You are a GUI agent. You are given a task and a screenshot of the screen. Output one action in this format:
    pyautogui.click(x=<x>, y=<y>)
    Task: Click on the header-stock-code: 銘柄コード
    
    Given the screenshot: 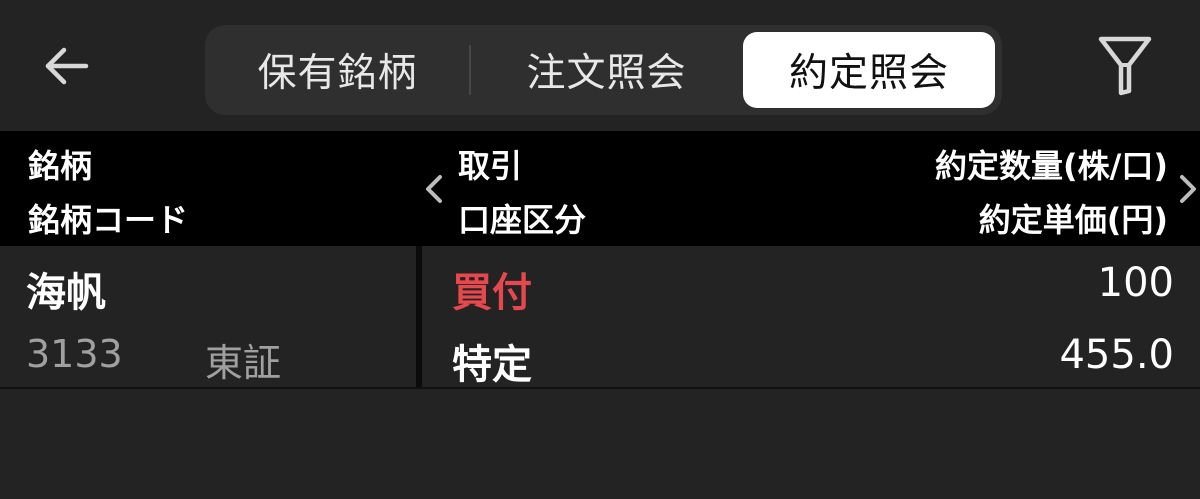 What is the action you would take?
    pyautogui.click(x=108, y=220)
    